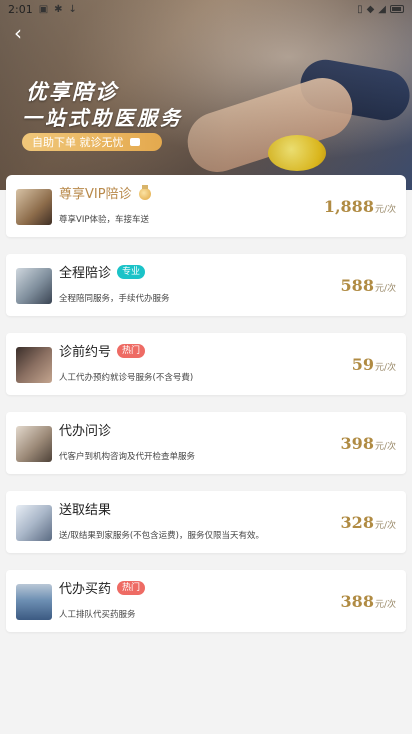  I want to click on hero-subtitle: 一站式助医服务, so click(102, 118).